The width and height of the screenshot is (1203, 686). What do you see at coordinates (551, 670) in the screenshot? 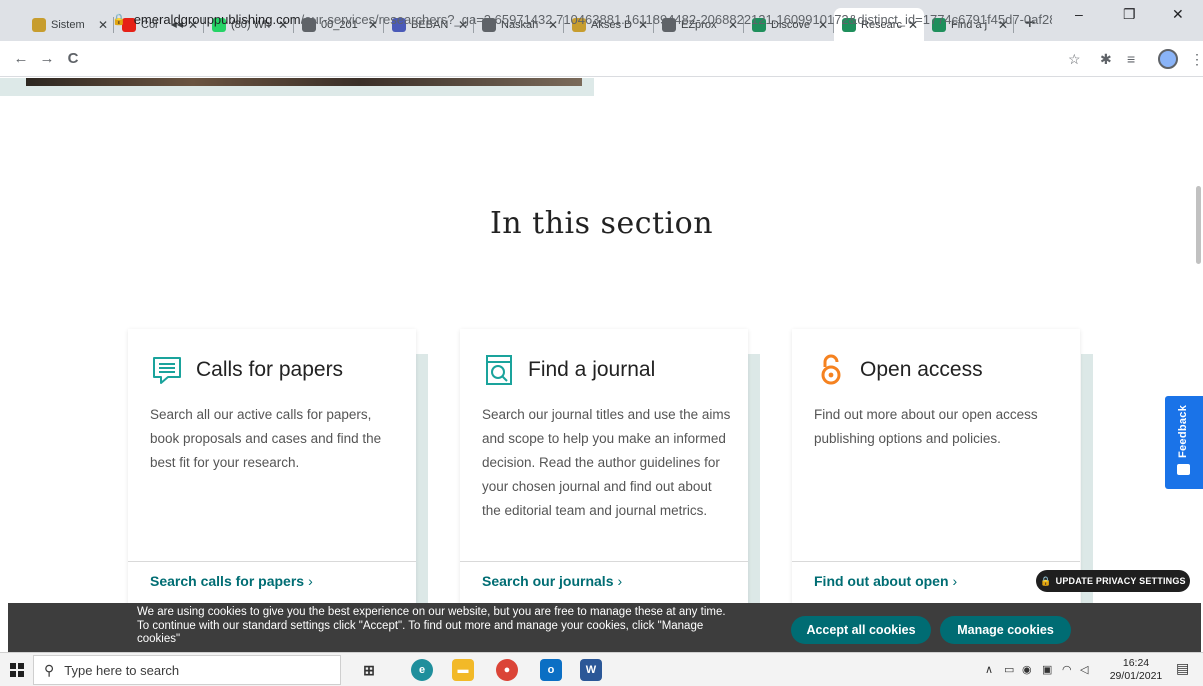
I see `outlook-icon: o` at bounding box center [551, 670].